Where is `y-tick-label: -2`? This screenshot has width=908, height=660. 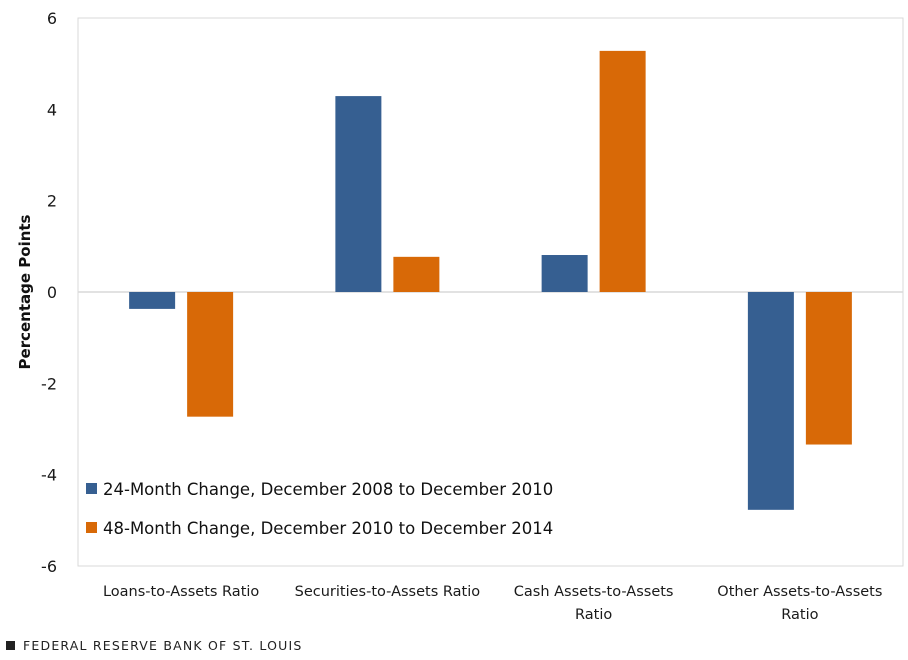 y-tick-label: -2 is located at coordinates (49, 383).